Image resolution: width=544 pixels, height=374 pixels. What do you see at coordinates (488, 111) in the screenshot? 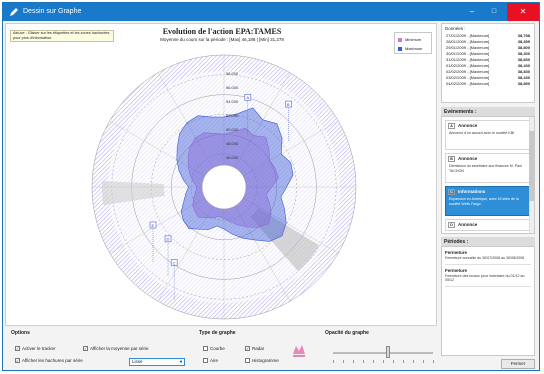
I see `events-header: Evénements :` at bounding box center [488, 111].